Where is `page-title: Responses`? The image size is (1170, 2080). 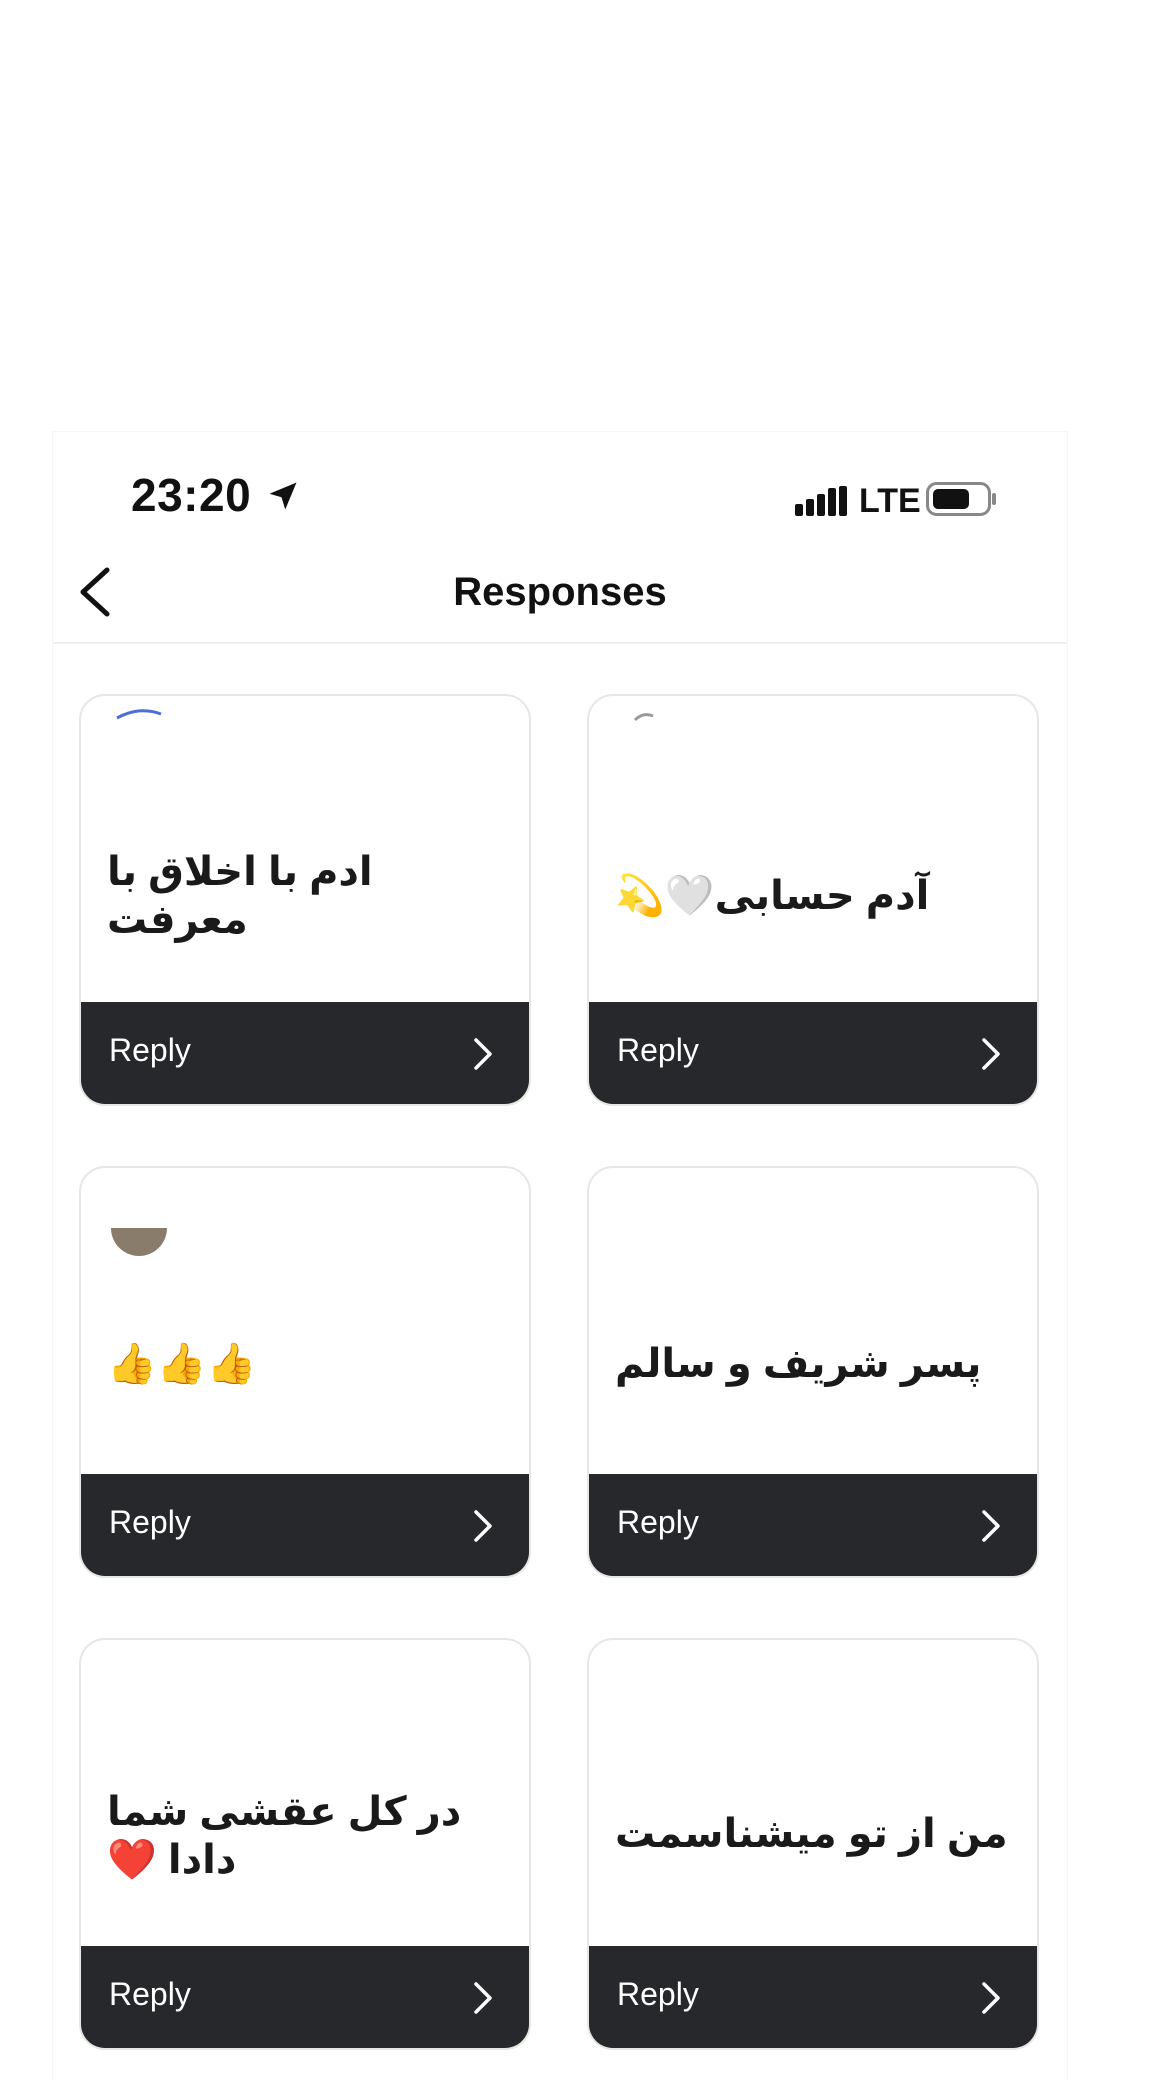 page-title: Responses is located at coordinates (560, 592).